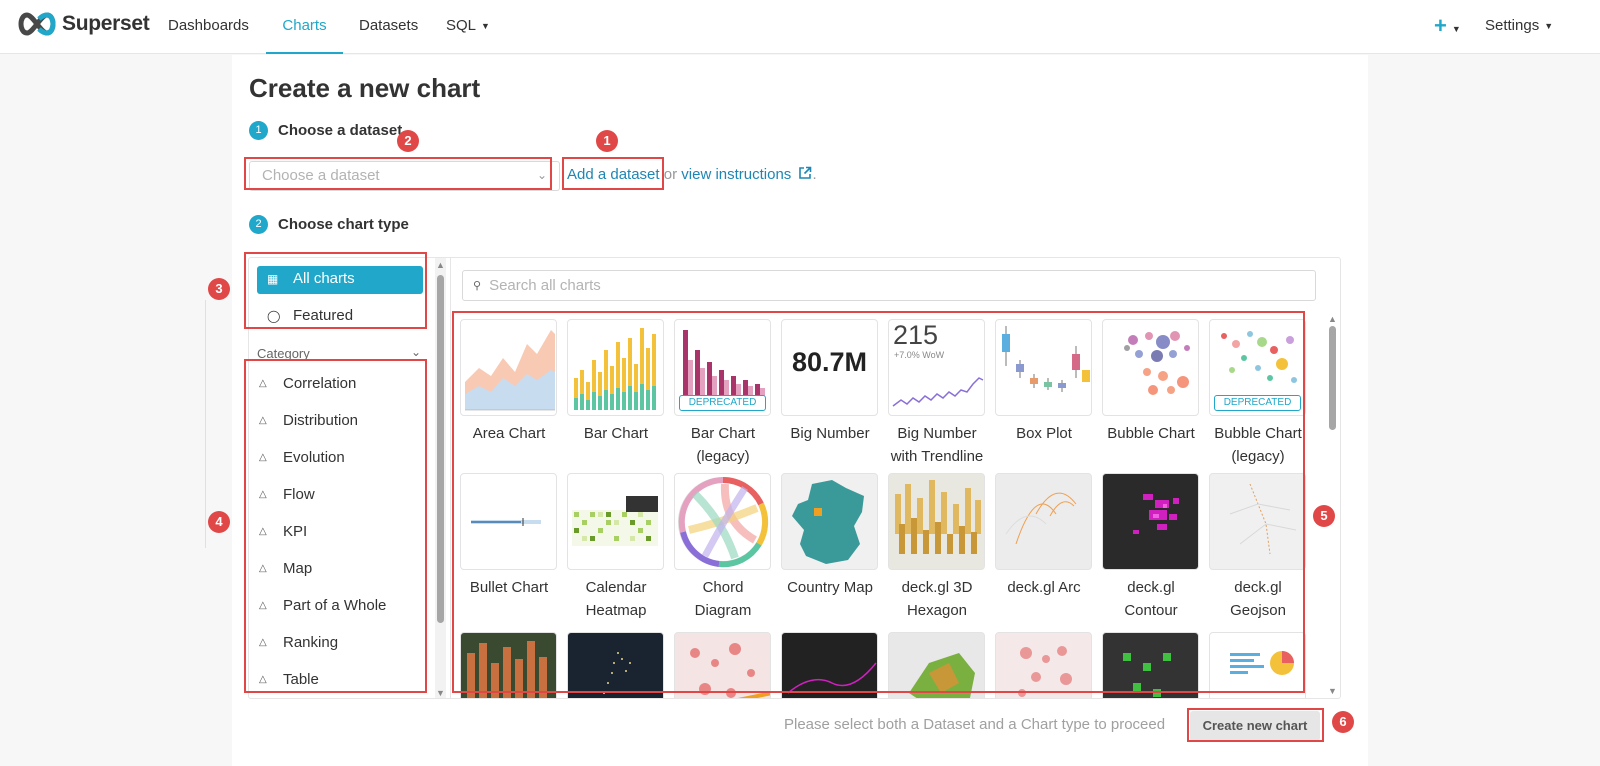  Describe the element at coordinates (937, 445) in the screenshot. I see `chart-tile-label: Big Number with Trendline` at that location.